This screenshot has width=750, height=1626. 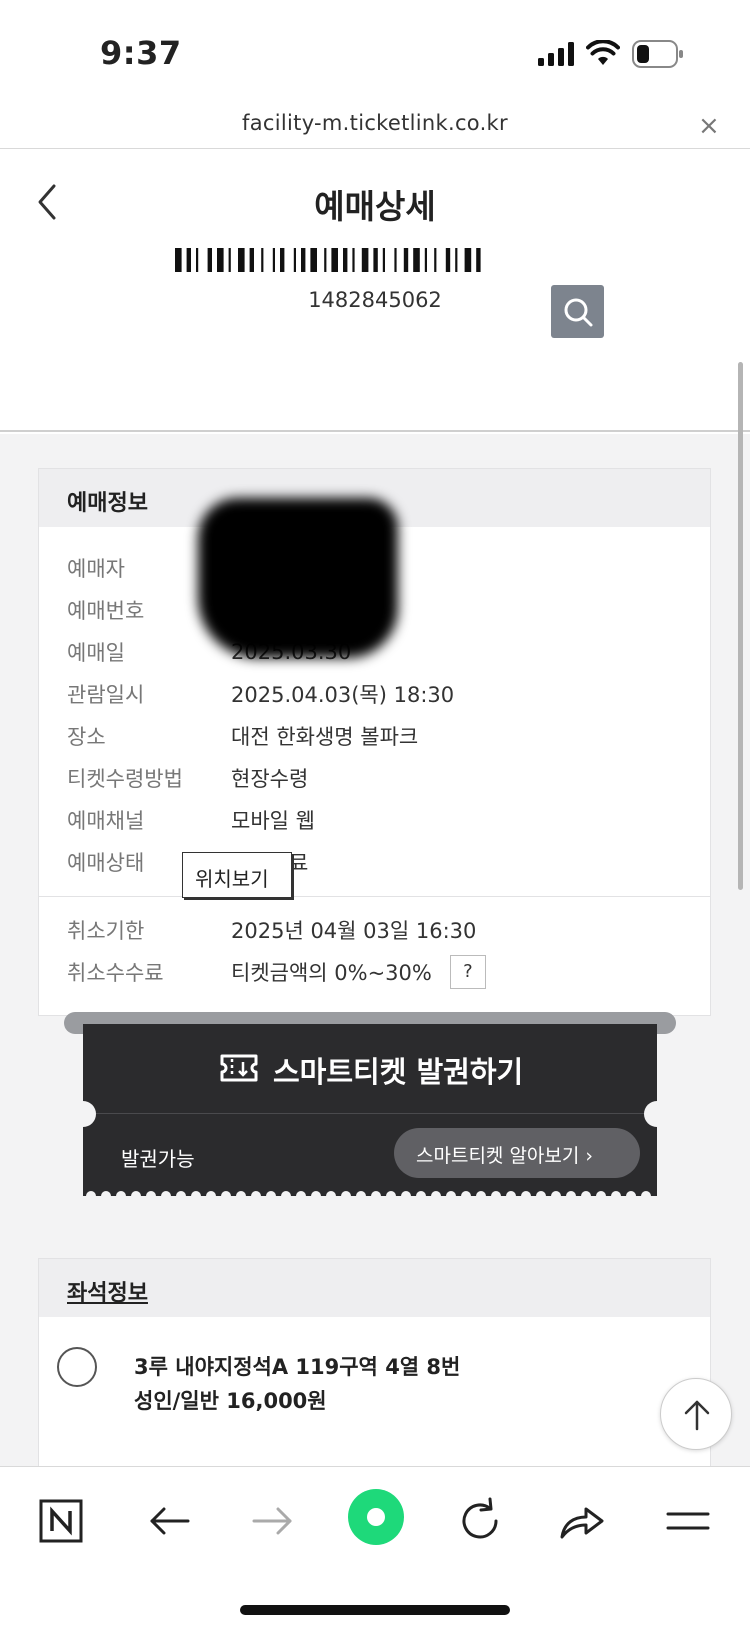 I want to click on reload-icon, so click(x=480, y=1521).